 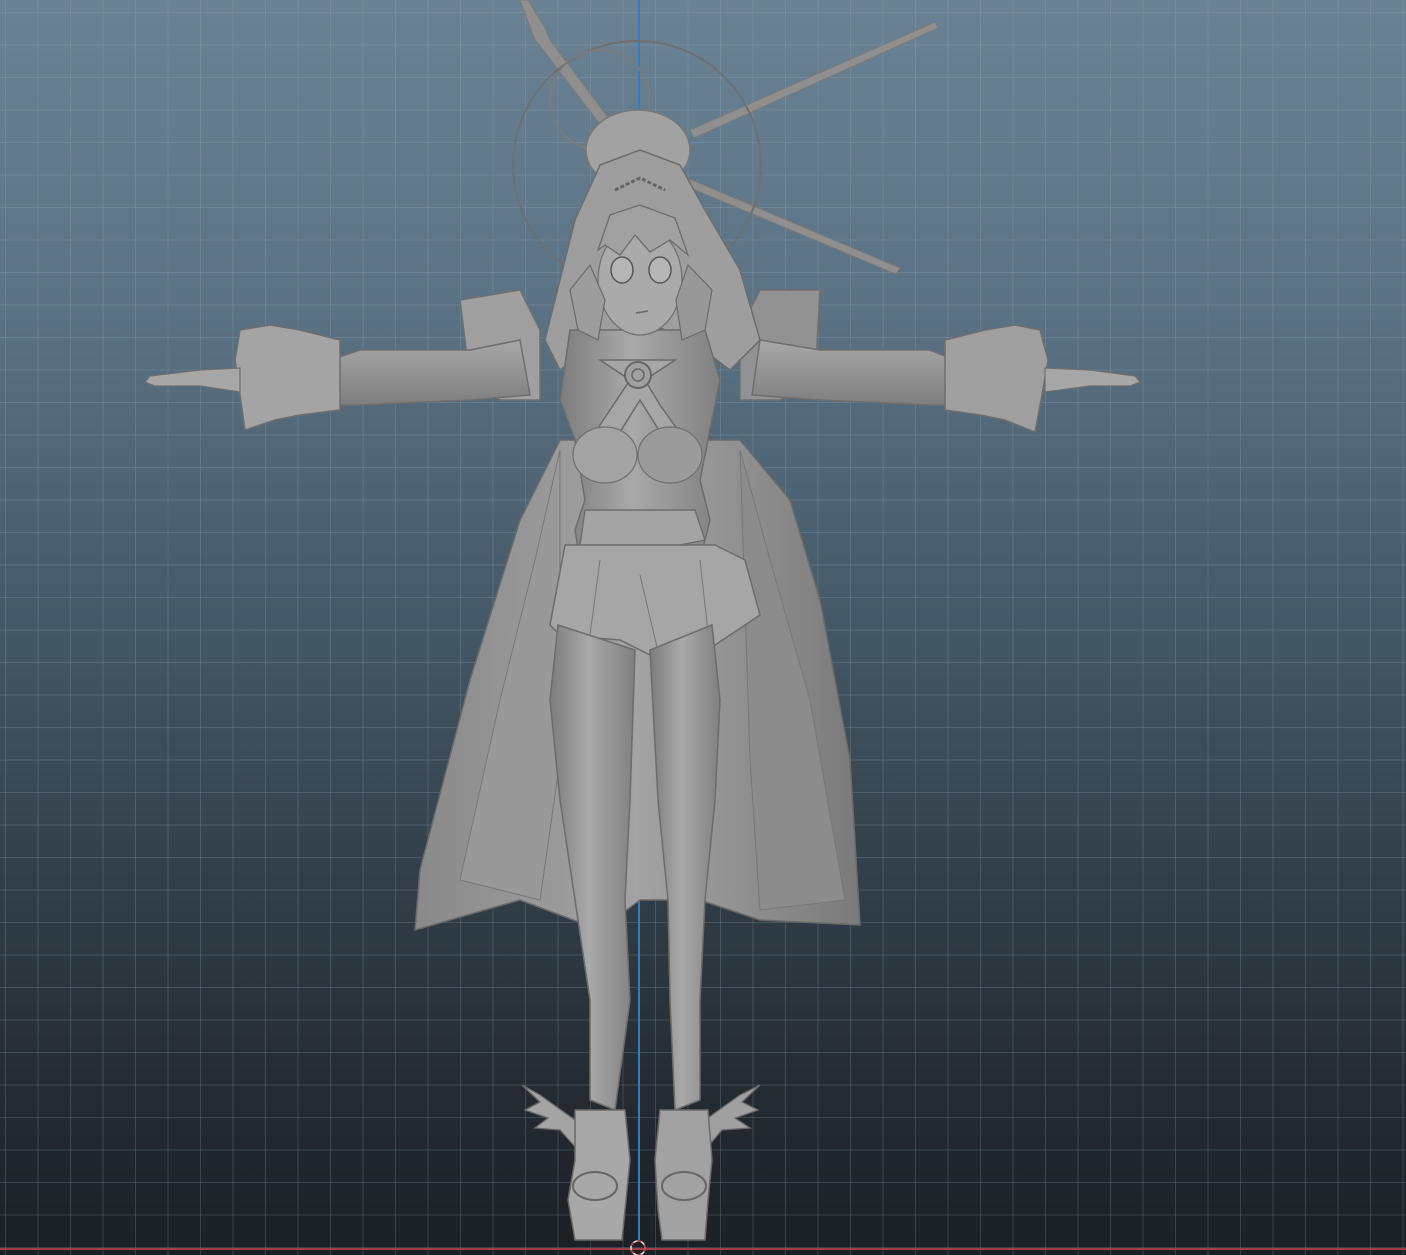 I want to click on chest-left, so click(x=605, y=455).